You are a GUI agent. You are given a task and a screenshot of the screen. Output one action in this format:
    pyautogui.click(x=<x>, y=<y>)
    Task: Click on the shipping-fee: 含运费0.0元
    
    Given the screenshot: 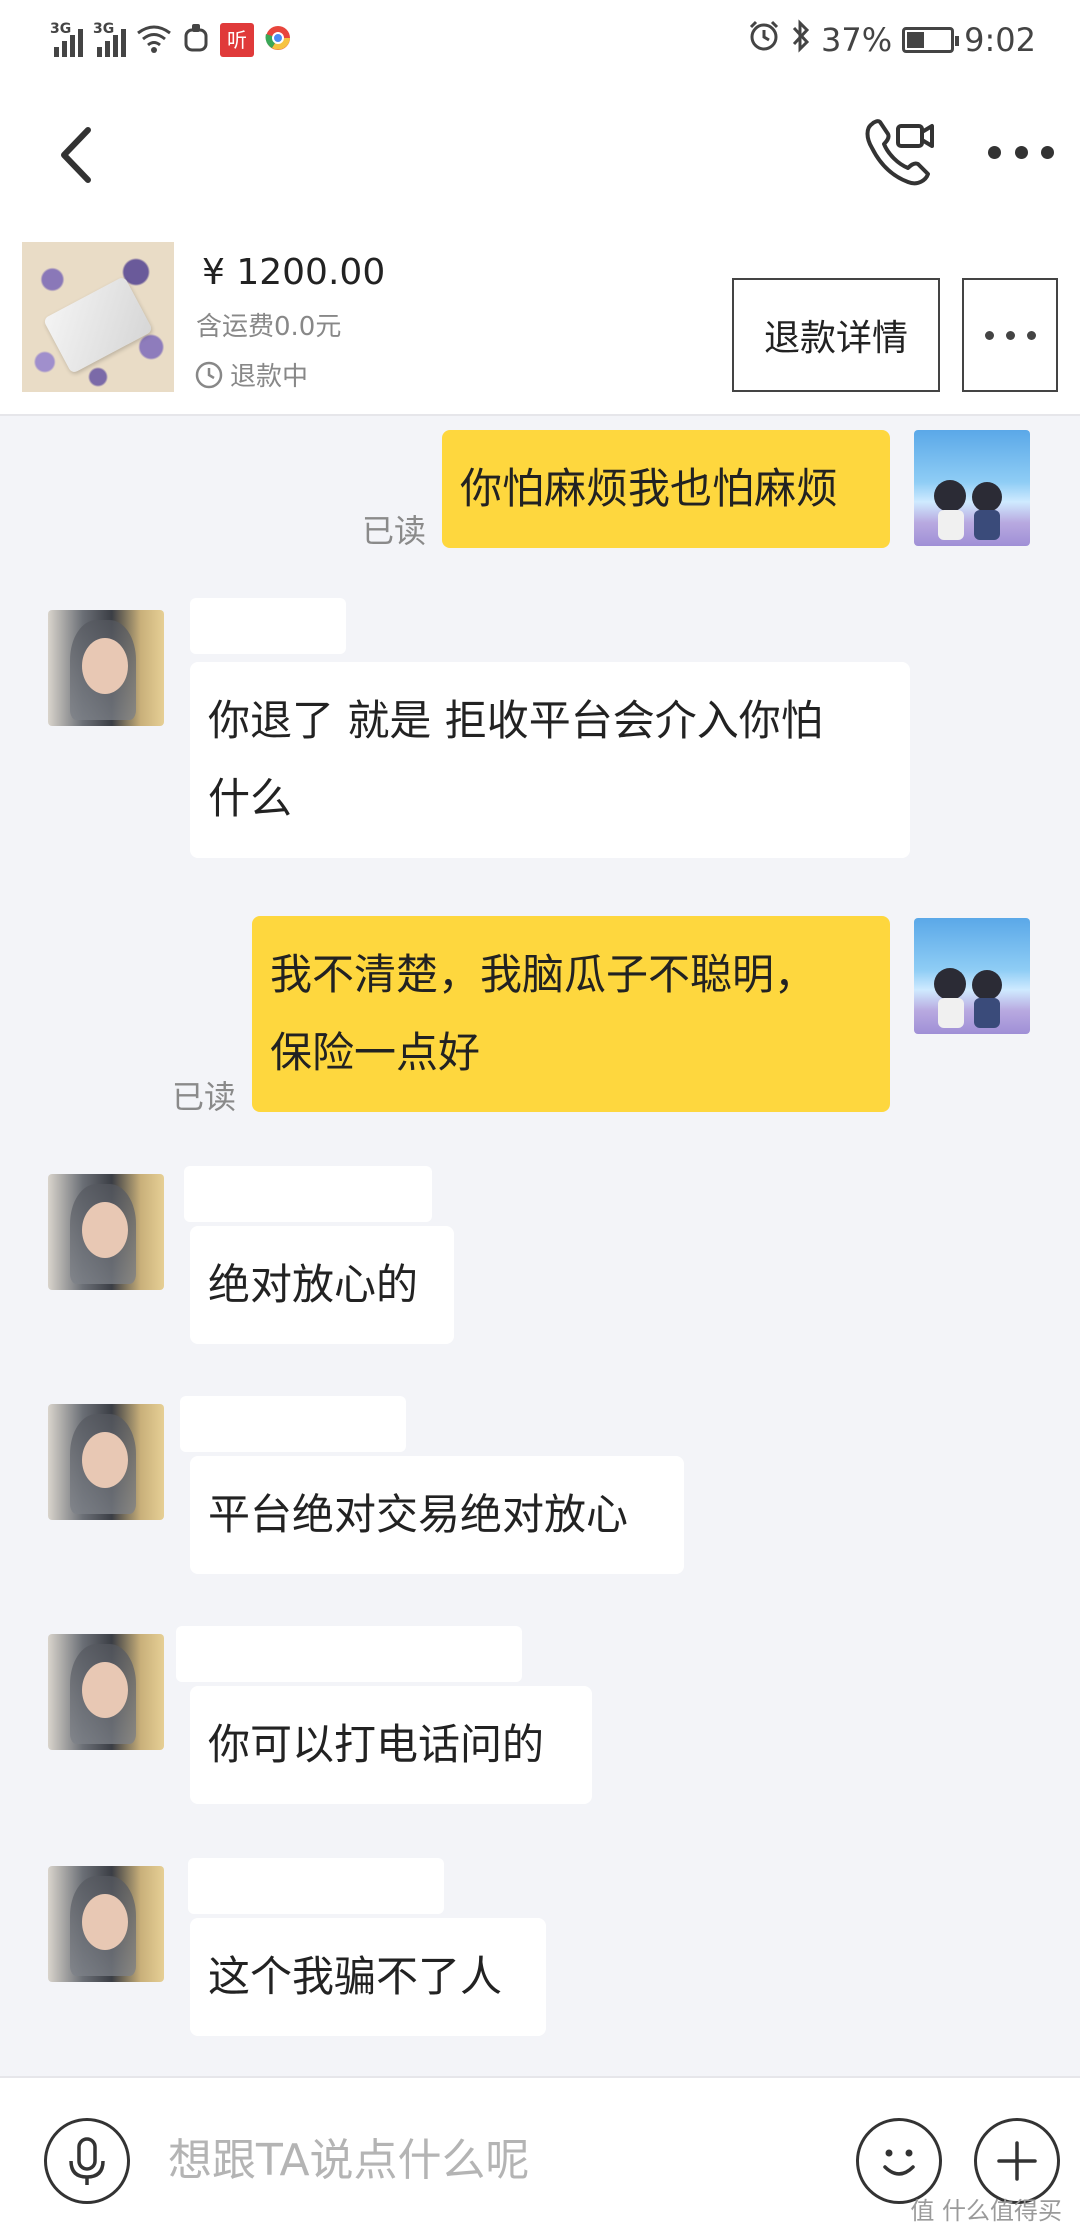 What is the action you would take?
    pyautogui.click(x=269, y=327)
    